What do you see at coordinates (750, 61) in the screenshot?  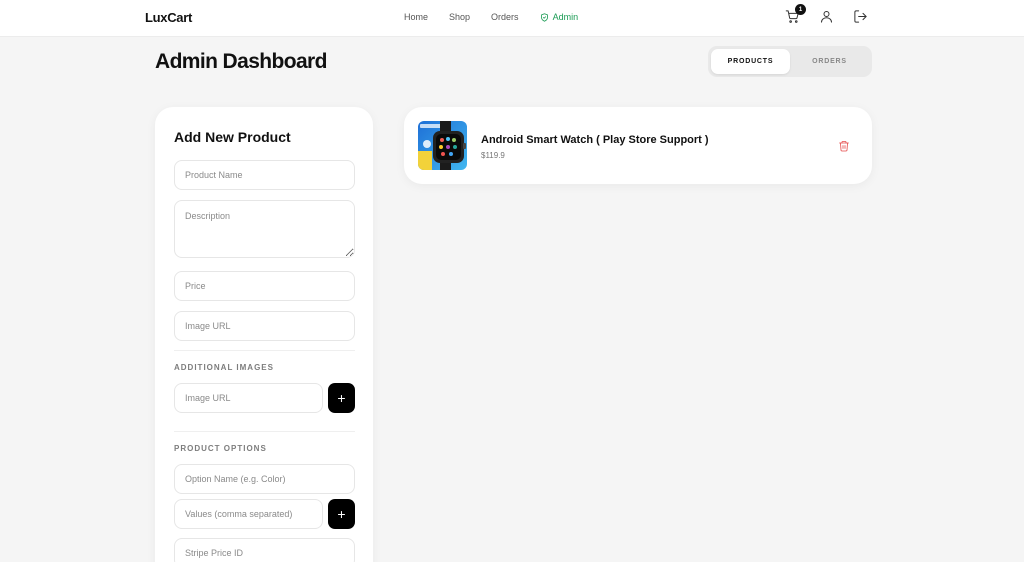 I see `tab-products: PRODUCTS` at bounding box center [750, 61].